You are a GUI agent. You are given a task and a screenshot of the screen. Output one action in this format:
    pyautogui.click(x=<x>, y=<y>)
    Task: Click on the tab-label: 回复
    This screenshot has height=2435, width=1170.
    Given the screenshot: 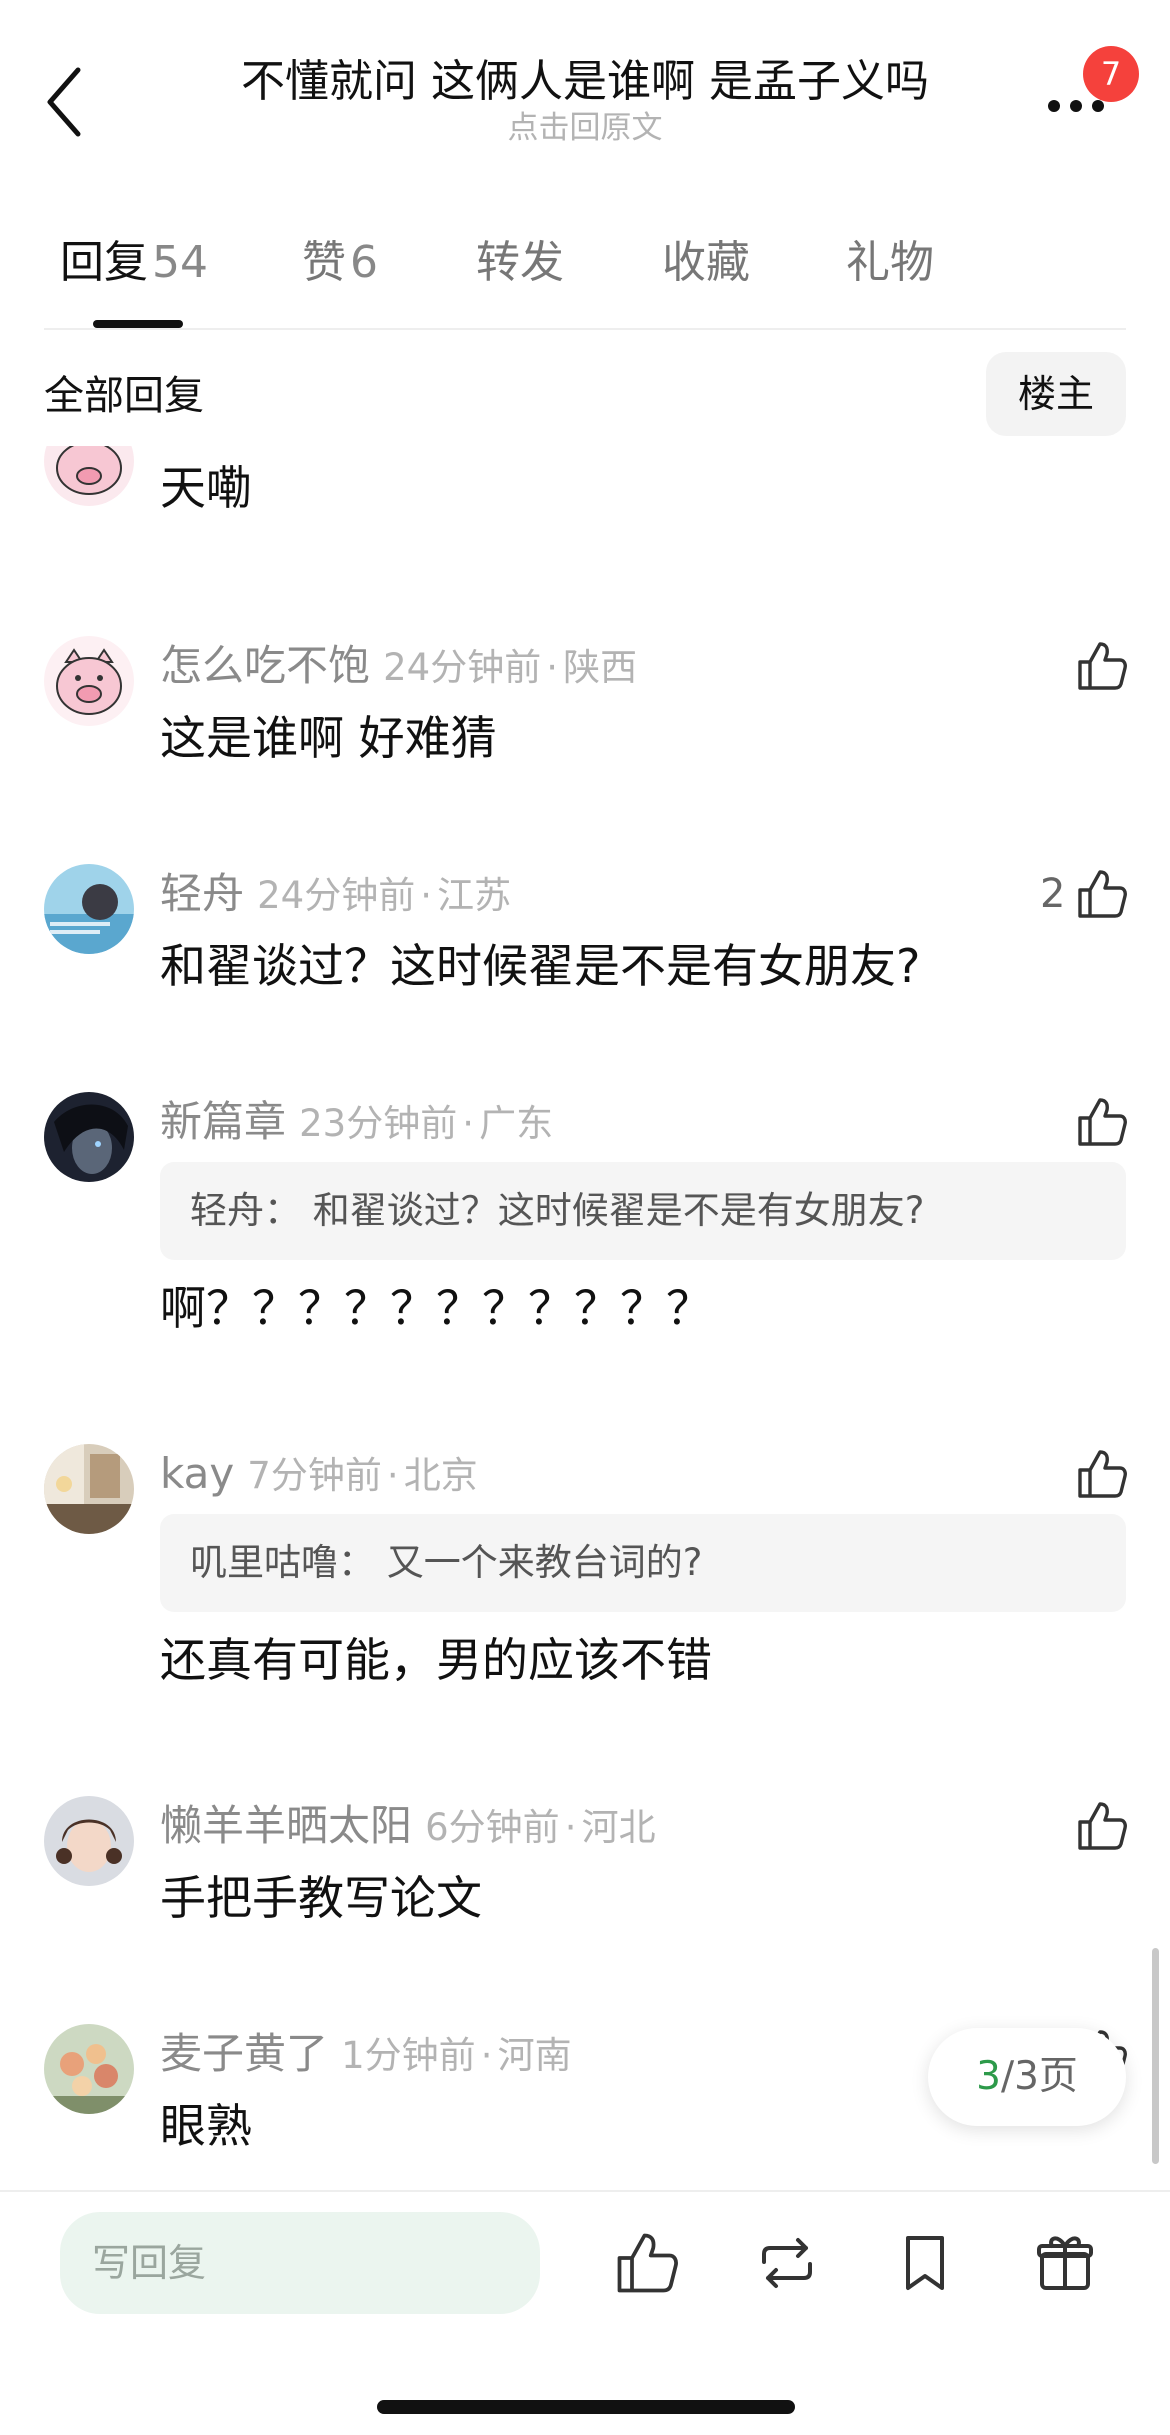 What is the action you would take?
    pyautogui.click(x=104, y=262)
    